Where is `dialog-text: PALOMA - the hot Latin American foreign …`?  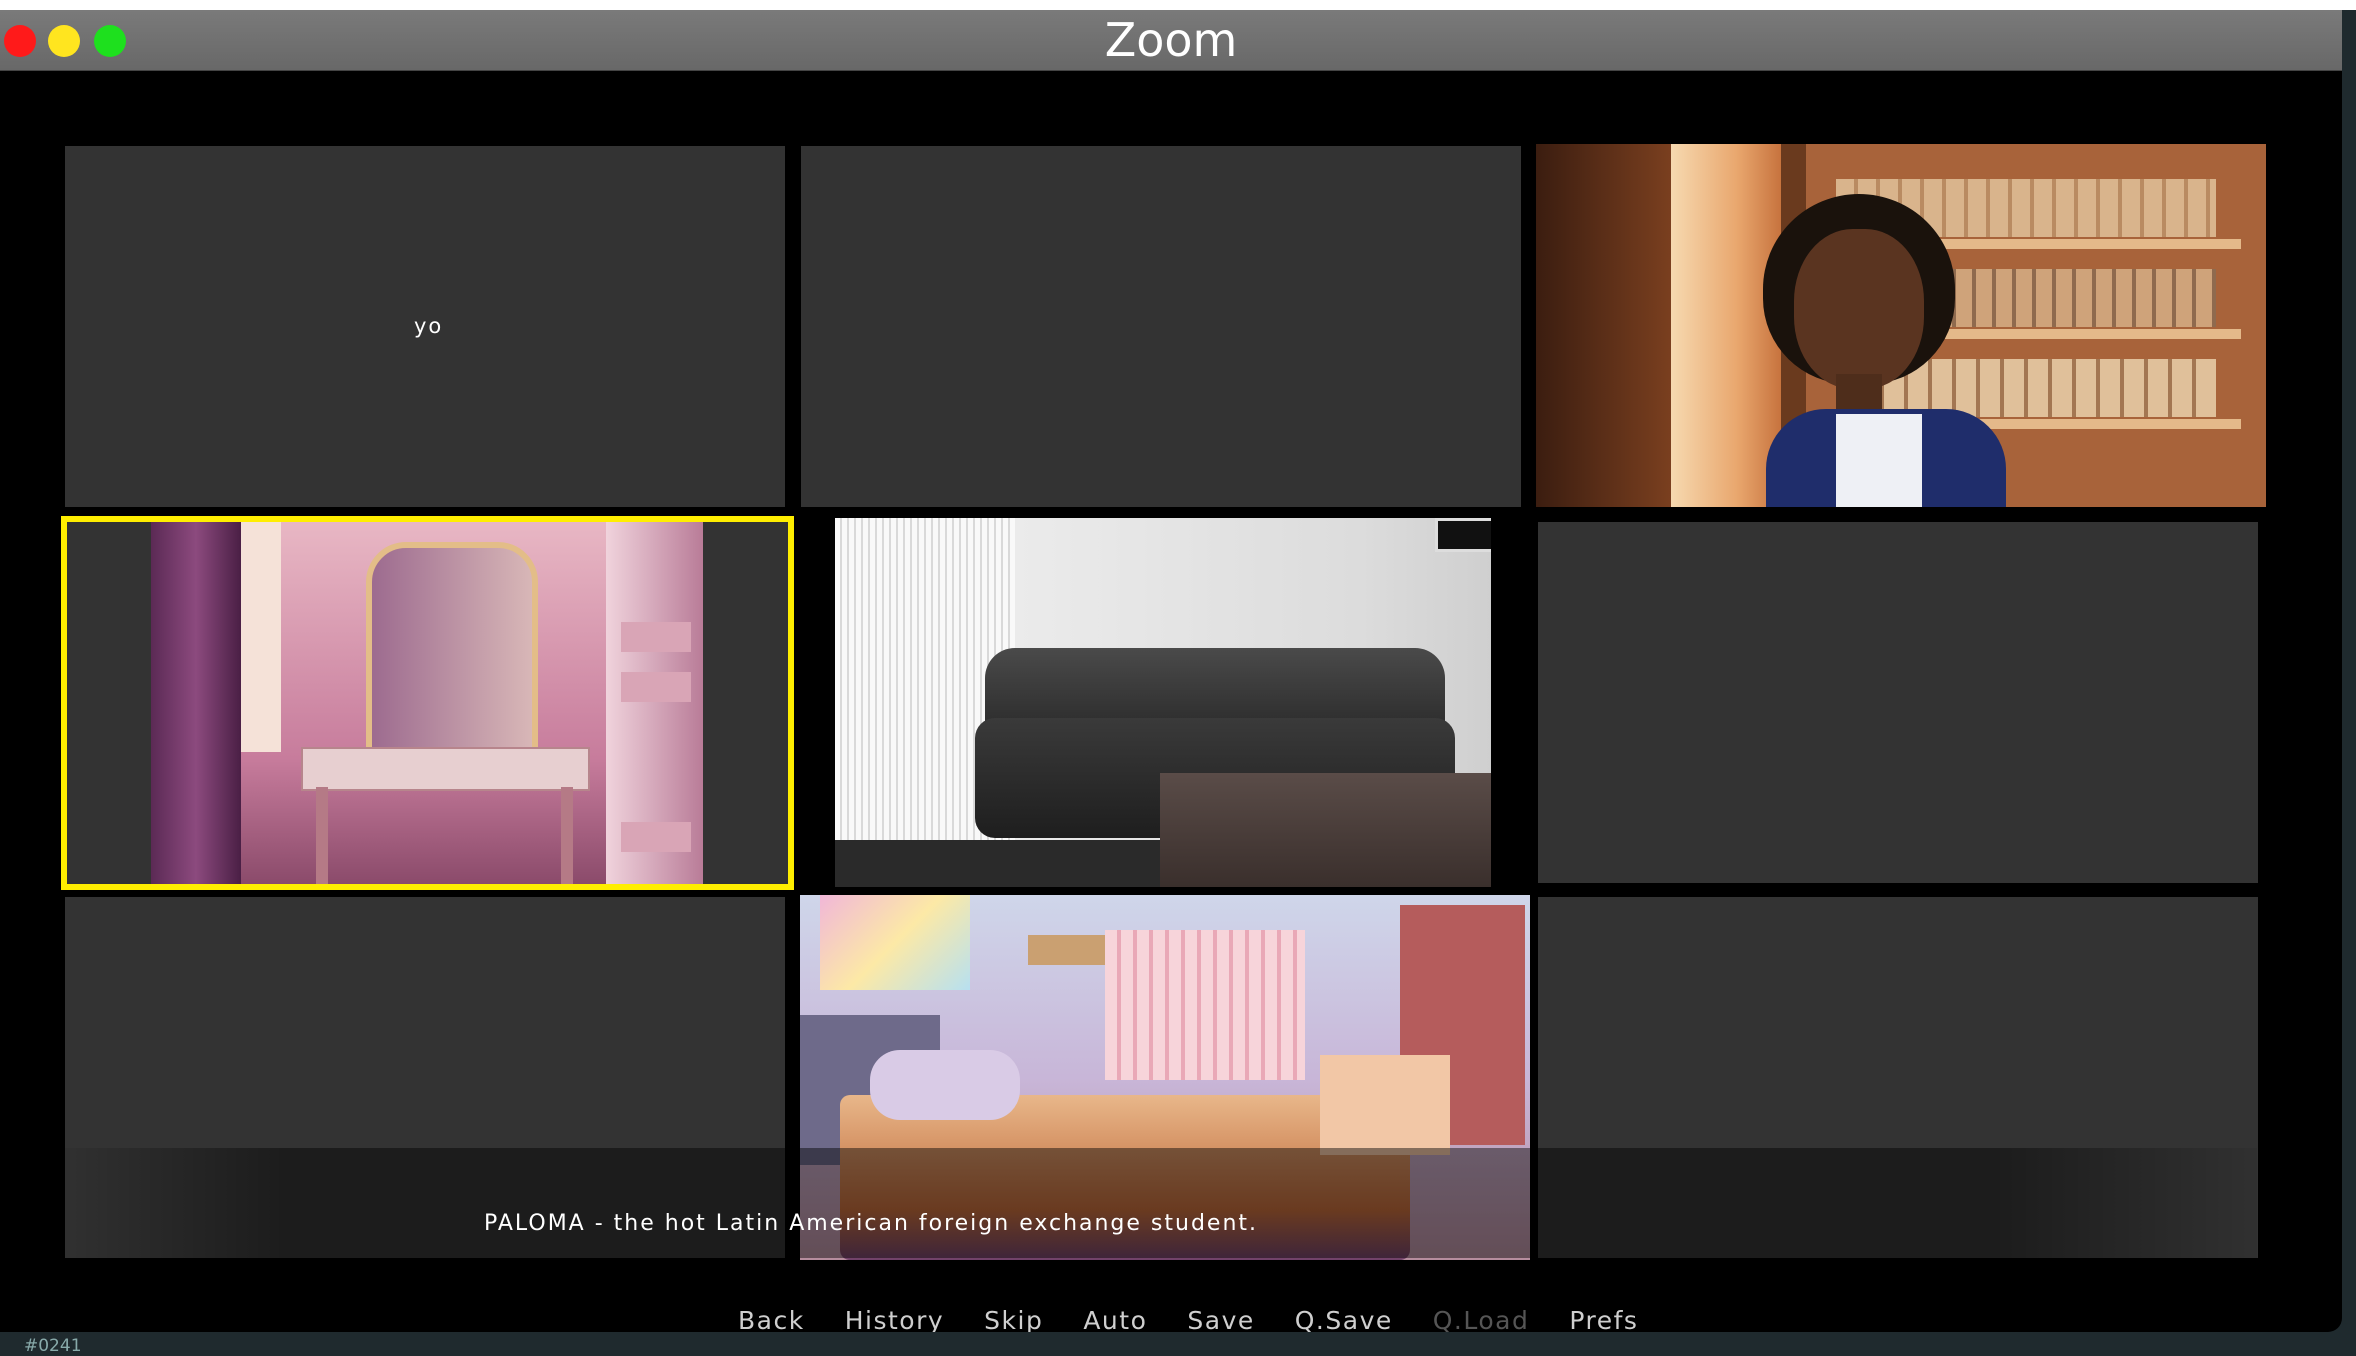 dialog-text: PALOMA - the hot Latin American foreign … is located at coordinates (871, 1223).